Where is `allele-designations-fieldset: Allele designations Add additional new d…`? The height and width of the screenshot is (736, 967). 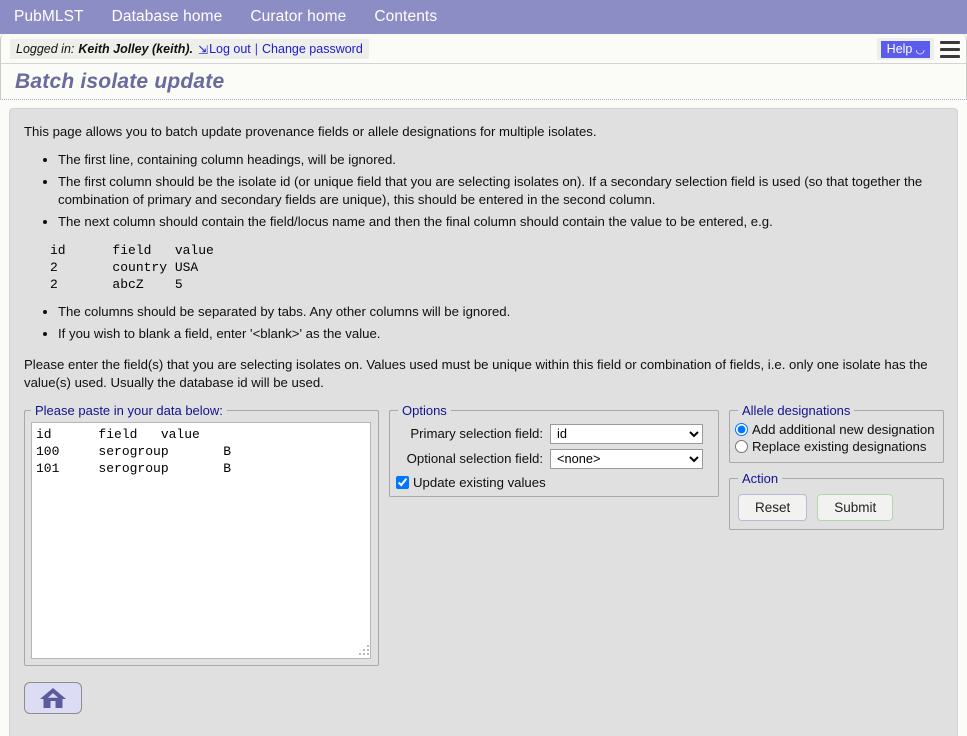 allele-designations-fieldset: Allele designations Add additional new d… is located at coordinates (836, 432).